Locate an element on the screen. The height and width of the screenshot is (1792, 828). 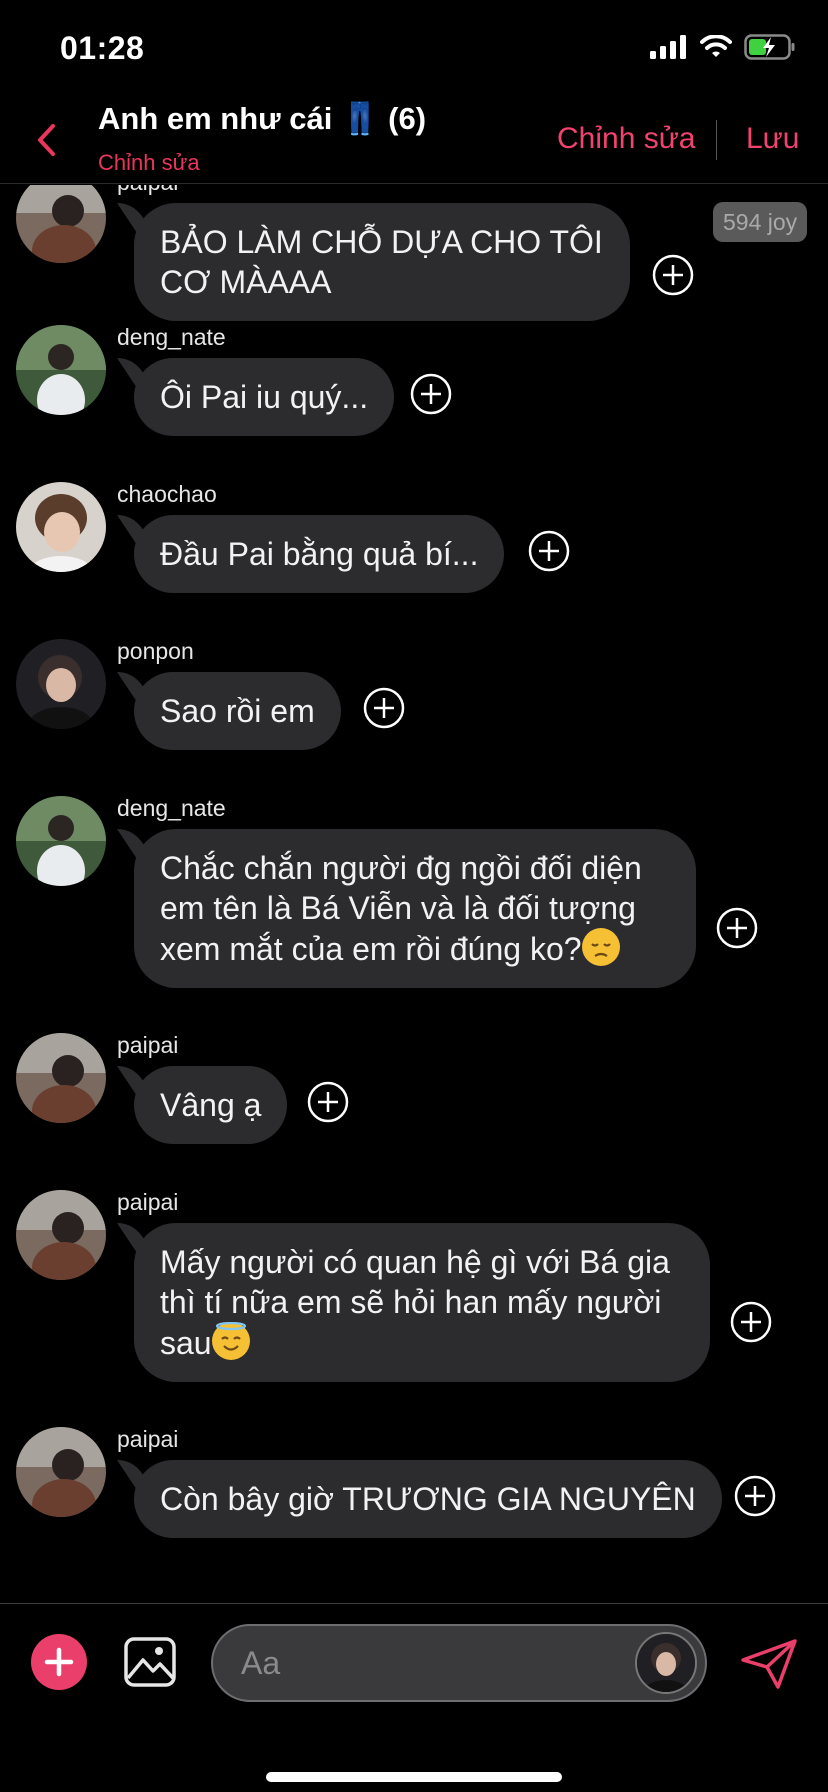
battery-charging-icon is located at coordinates (769, 47).